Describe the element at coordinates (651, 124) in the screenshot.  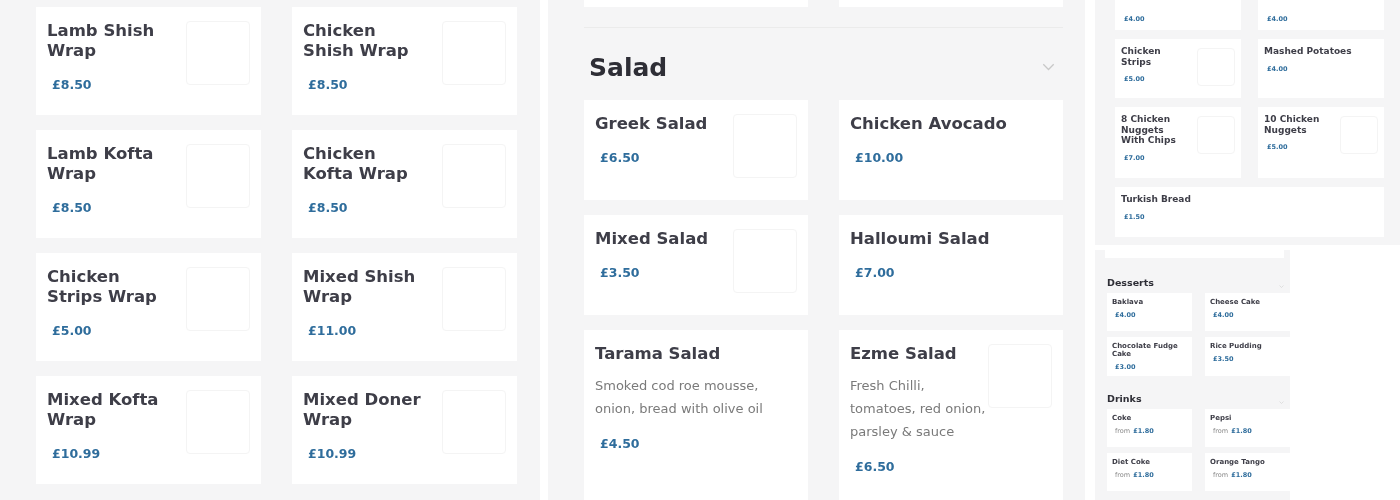
I see `item-name: Greek Salad` at that location.